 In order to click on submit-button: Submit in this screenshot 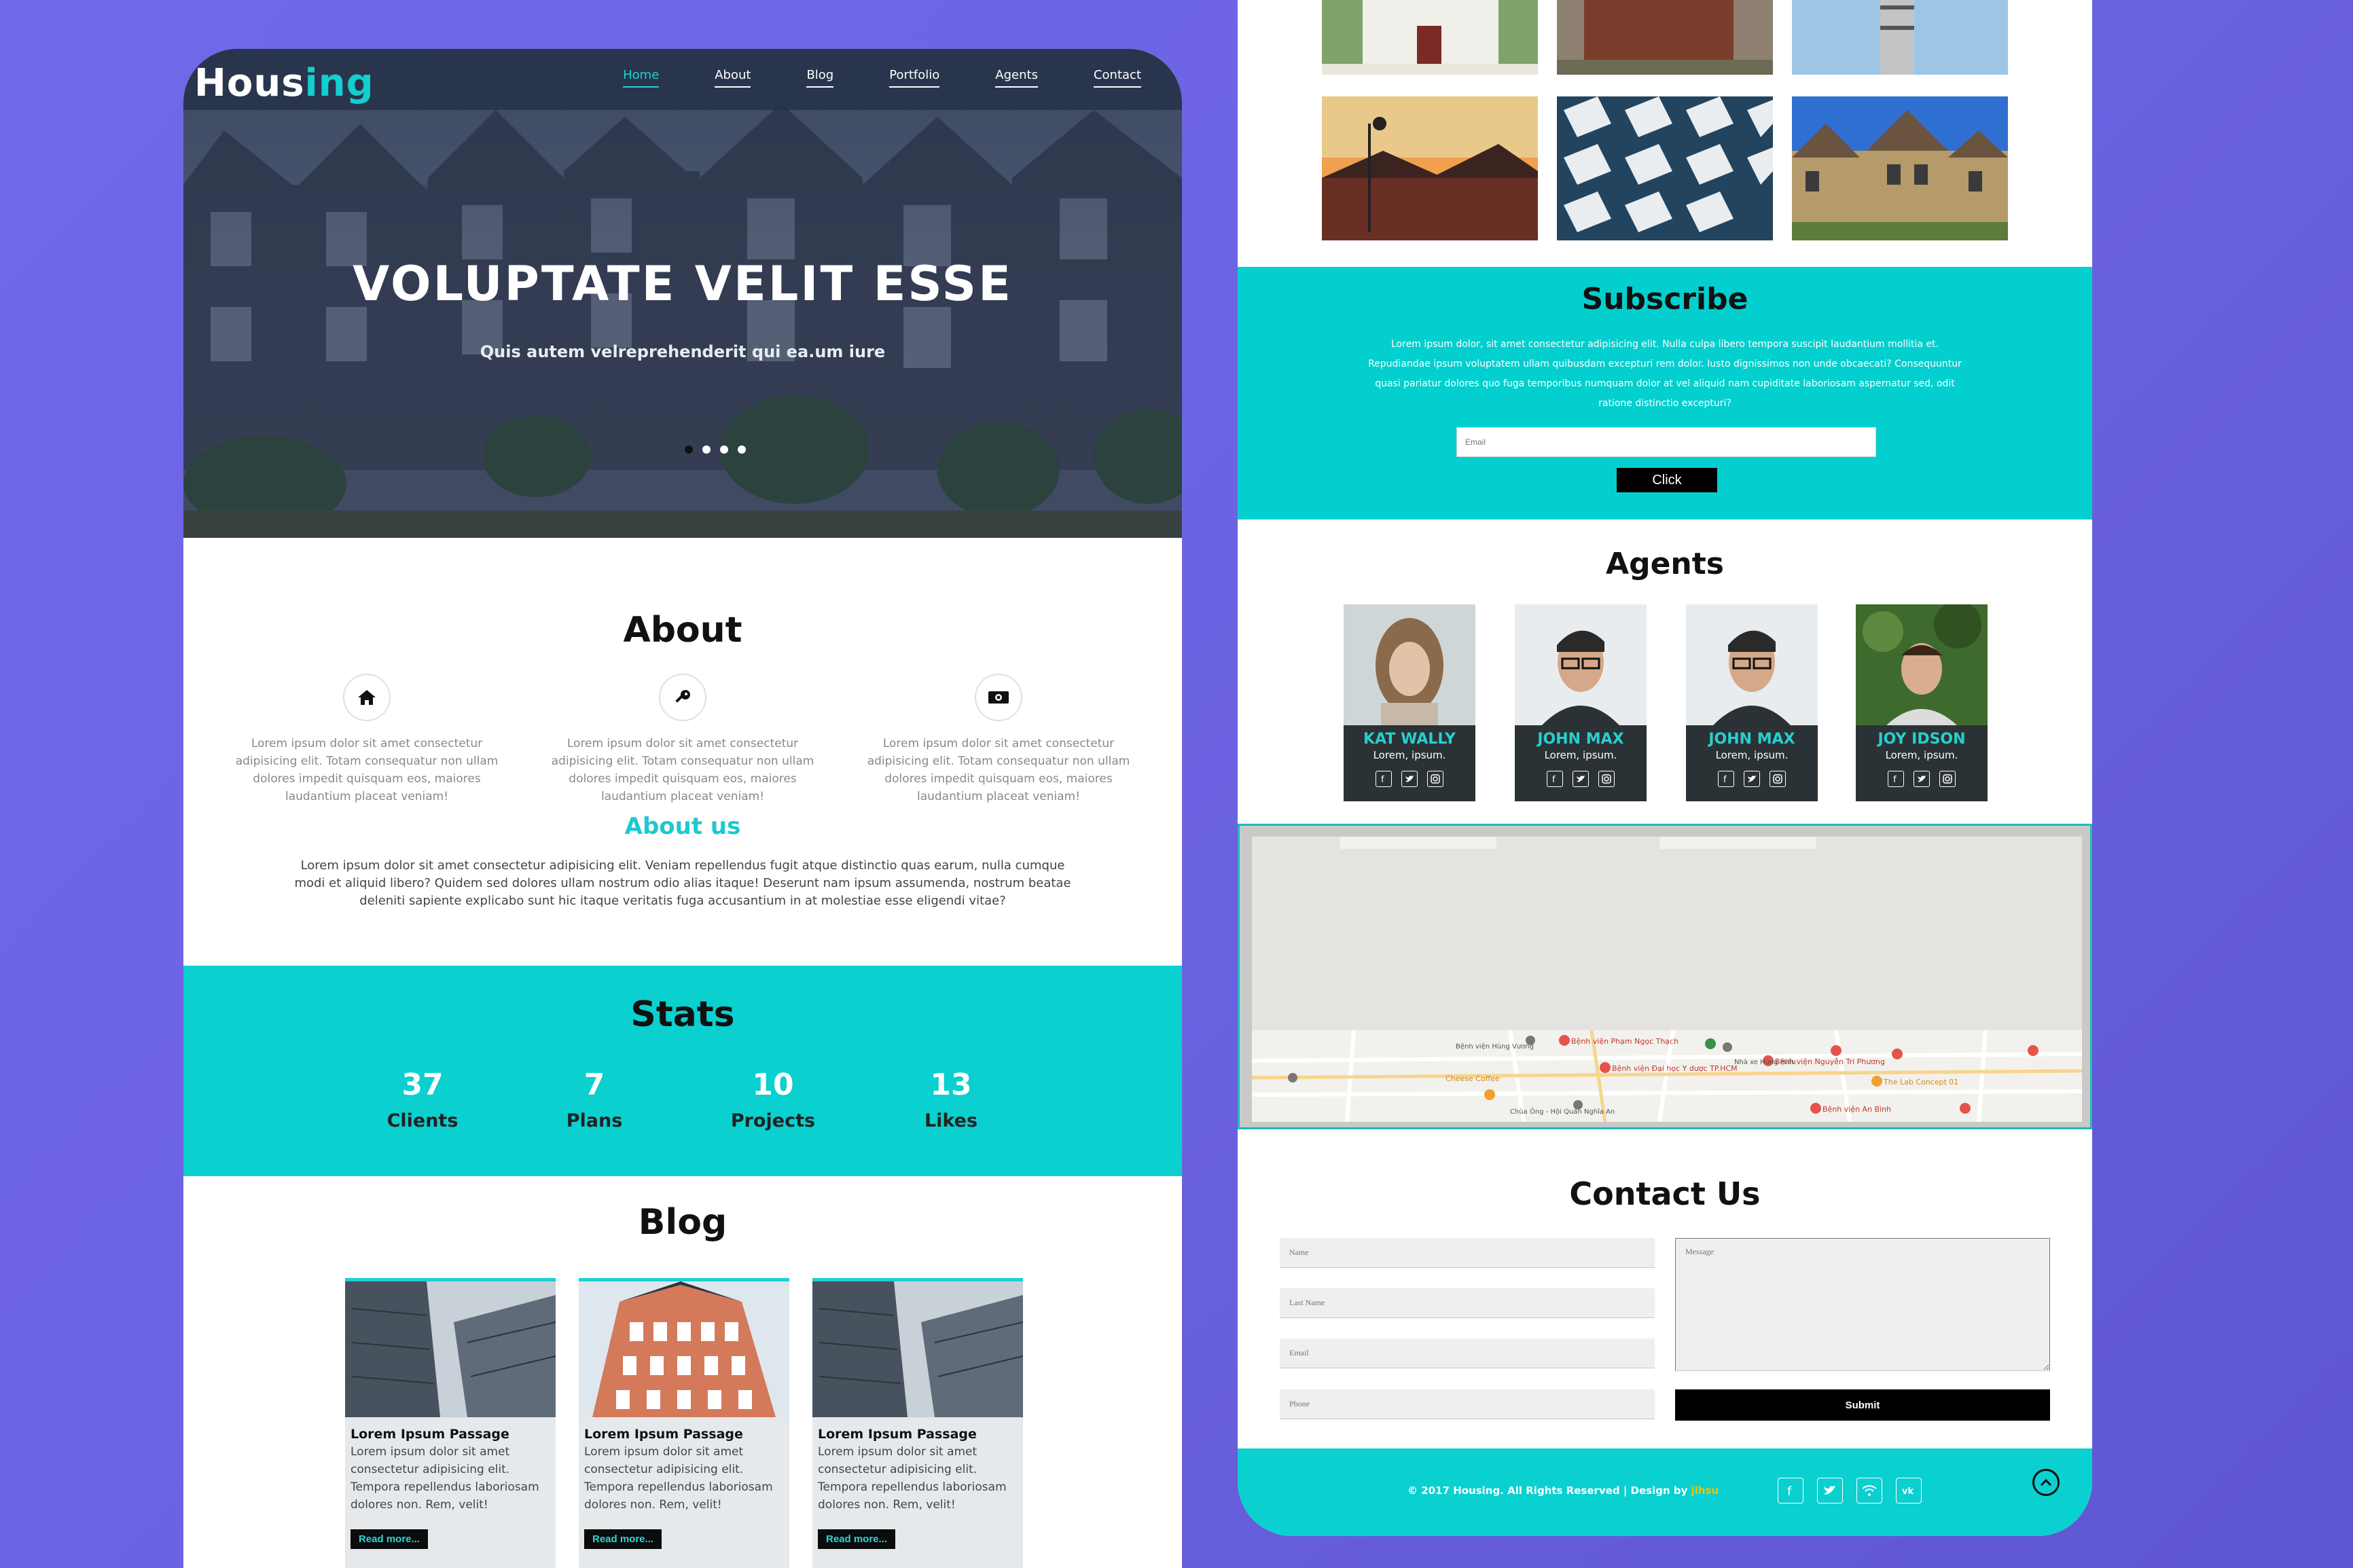, I will do `click(1862, 1405)`.